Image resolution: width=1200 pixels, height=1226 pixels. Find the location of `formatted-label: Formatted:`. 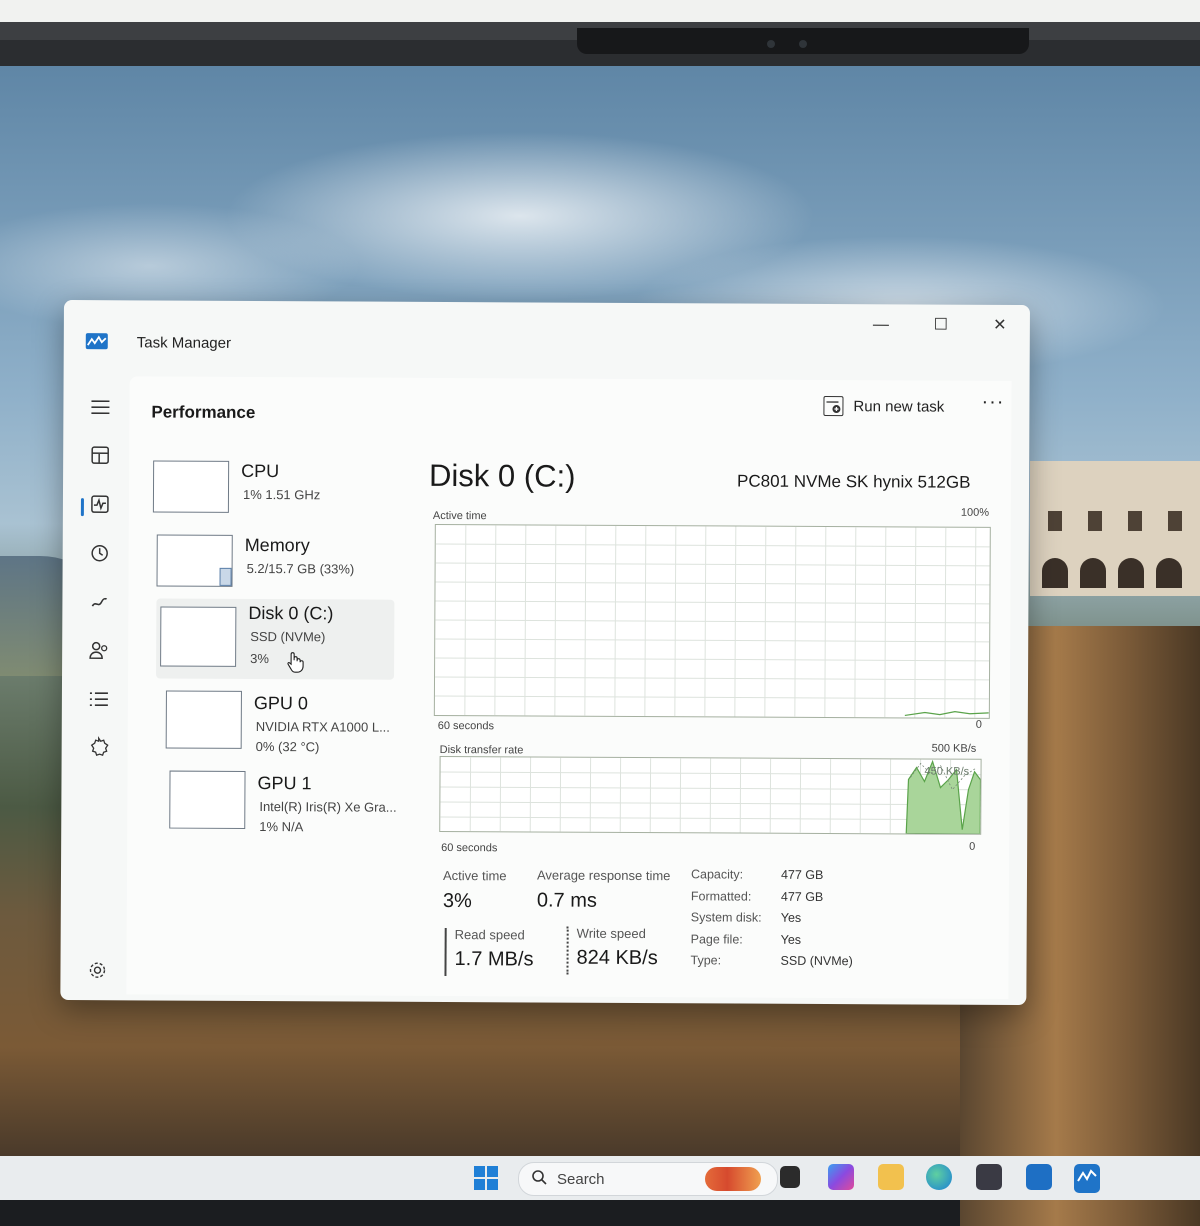

formatted-label: Formatted: is located at coordinates (721, 896).